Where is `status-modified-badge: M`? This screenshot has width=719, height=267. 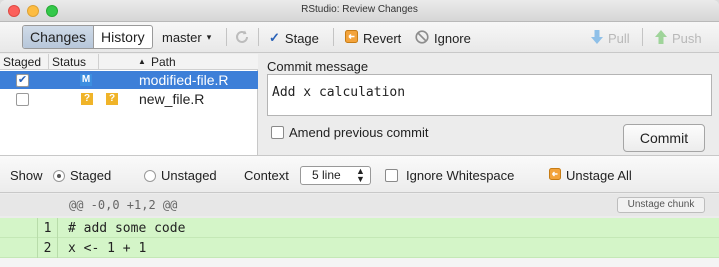 status-modified-badge: M is located at coordinates (86, 80).